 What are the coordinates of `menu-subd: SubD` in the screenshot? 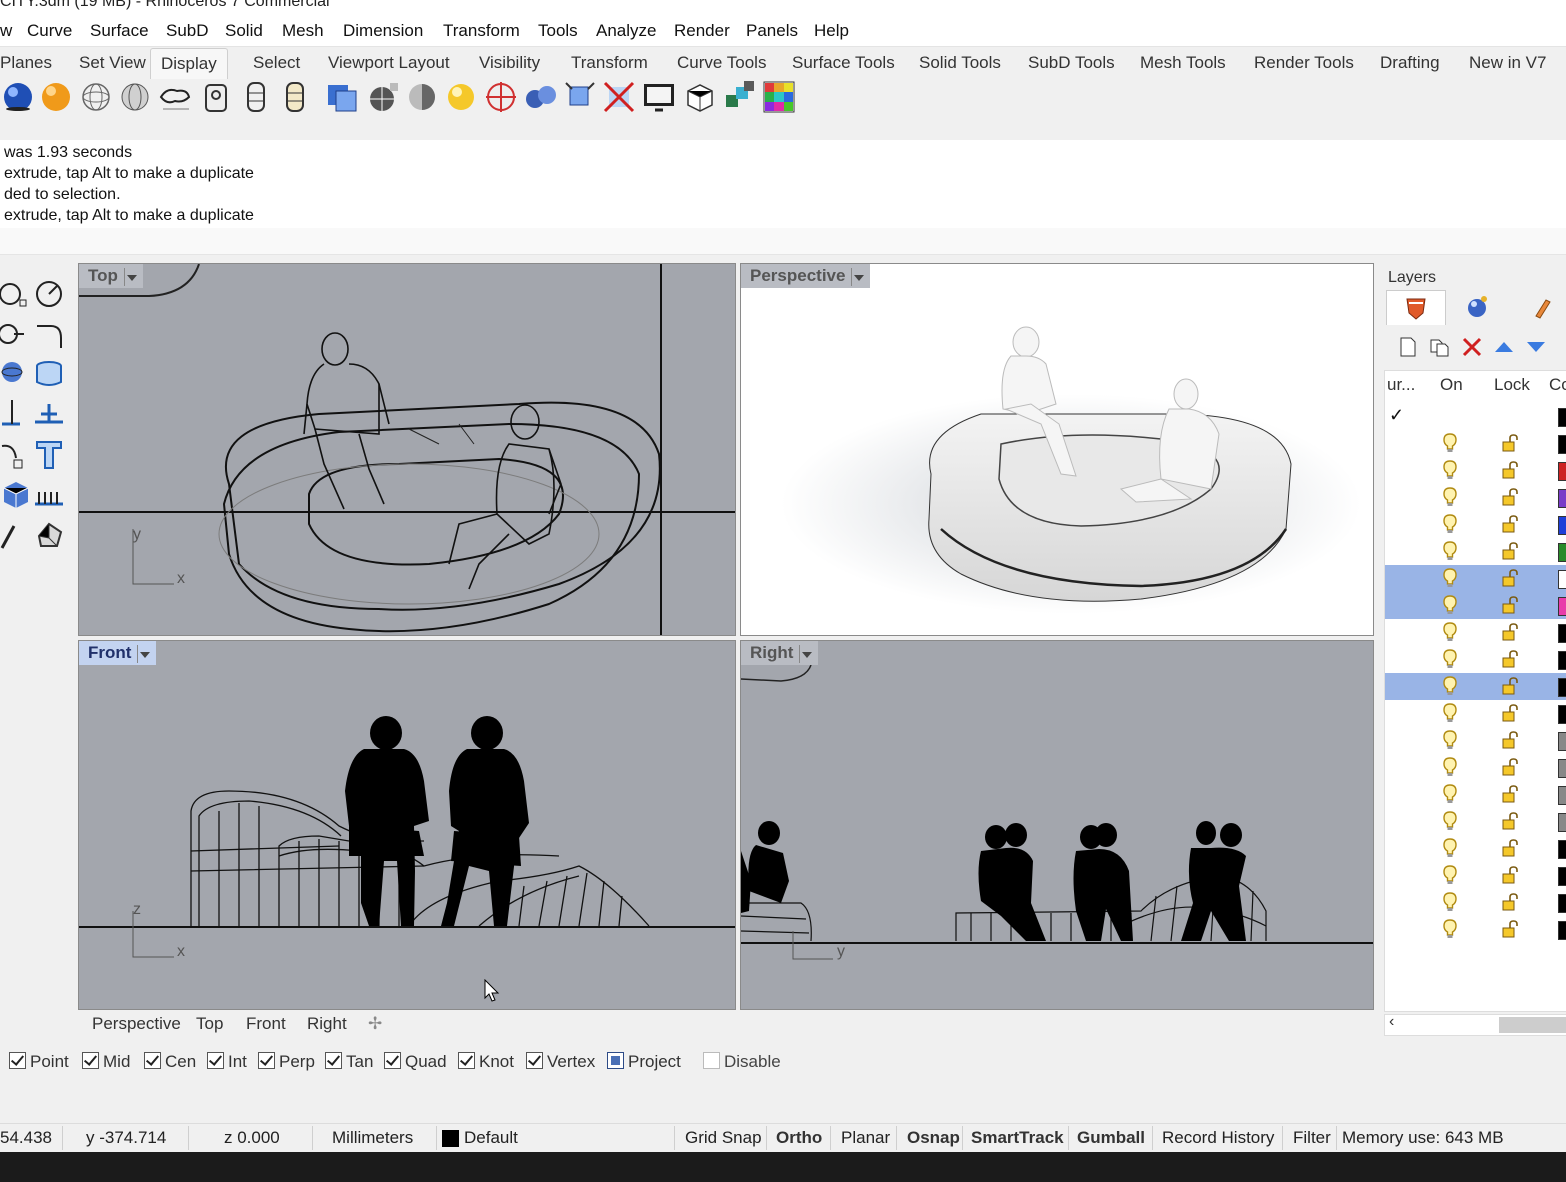 It's located at (187, 31).